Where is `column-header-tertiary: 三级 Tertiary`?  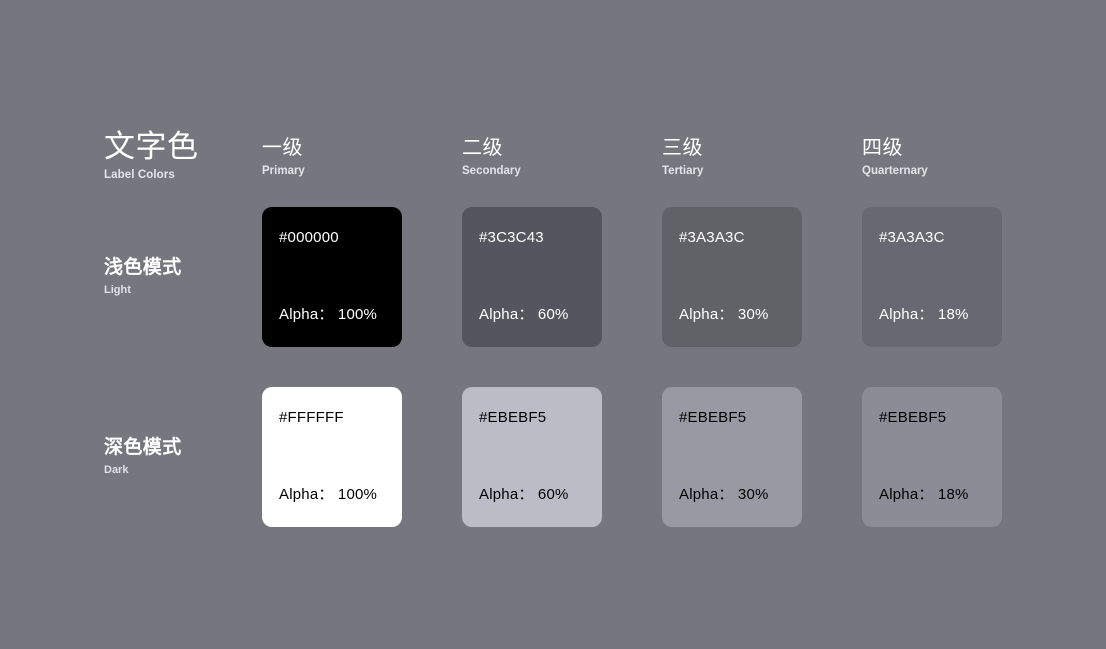 column-header-tertiary: 三级 Tertiary is located at coordinates (682, 157).